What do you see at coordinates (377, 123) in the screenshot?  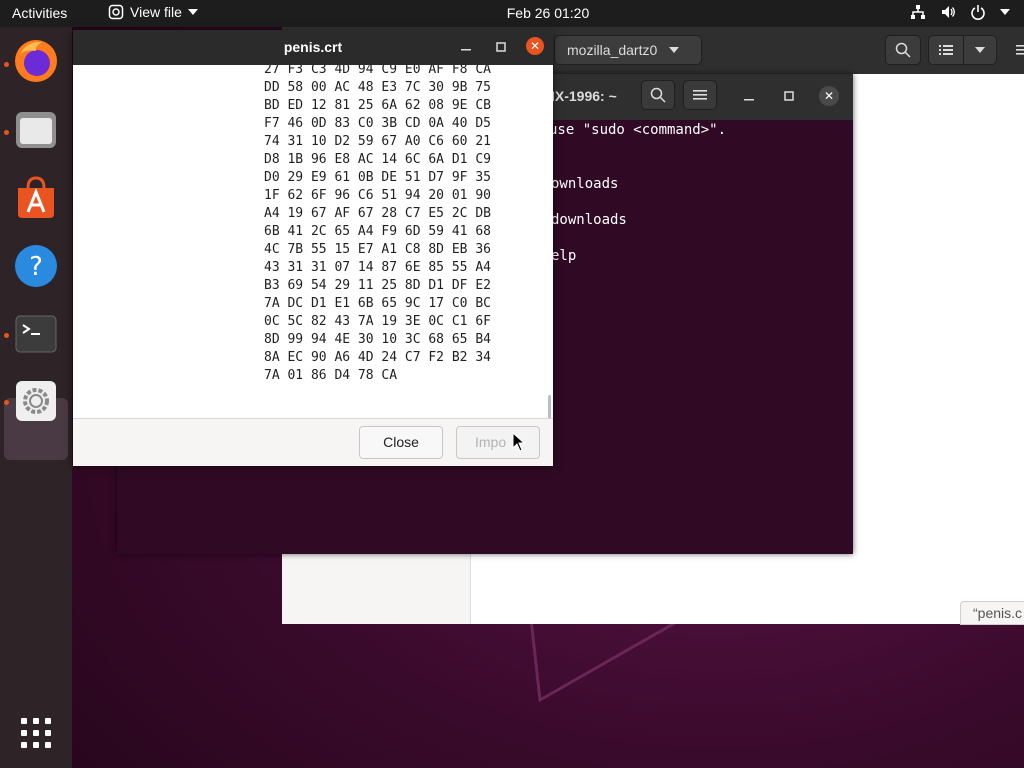 I see `hex-line: F7 46 0D 83 C0 3B CD 0A 40 D5` at bounding box center [377, 123].